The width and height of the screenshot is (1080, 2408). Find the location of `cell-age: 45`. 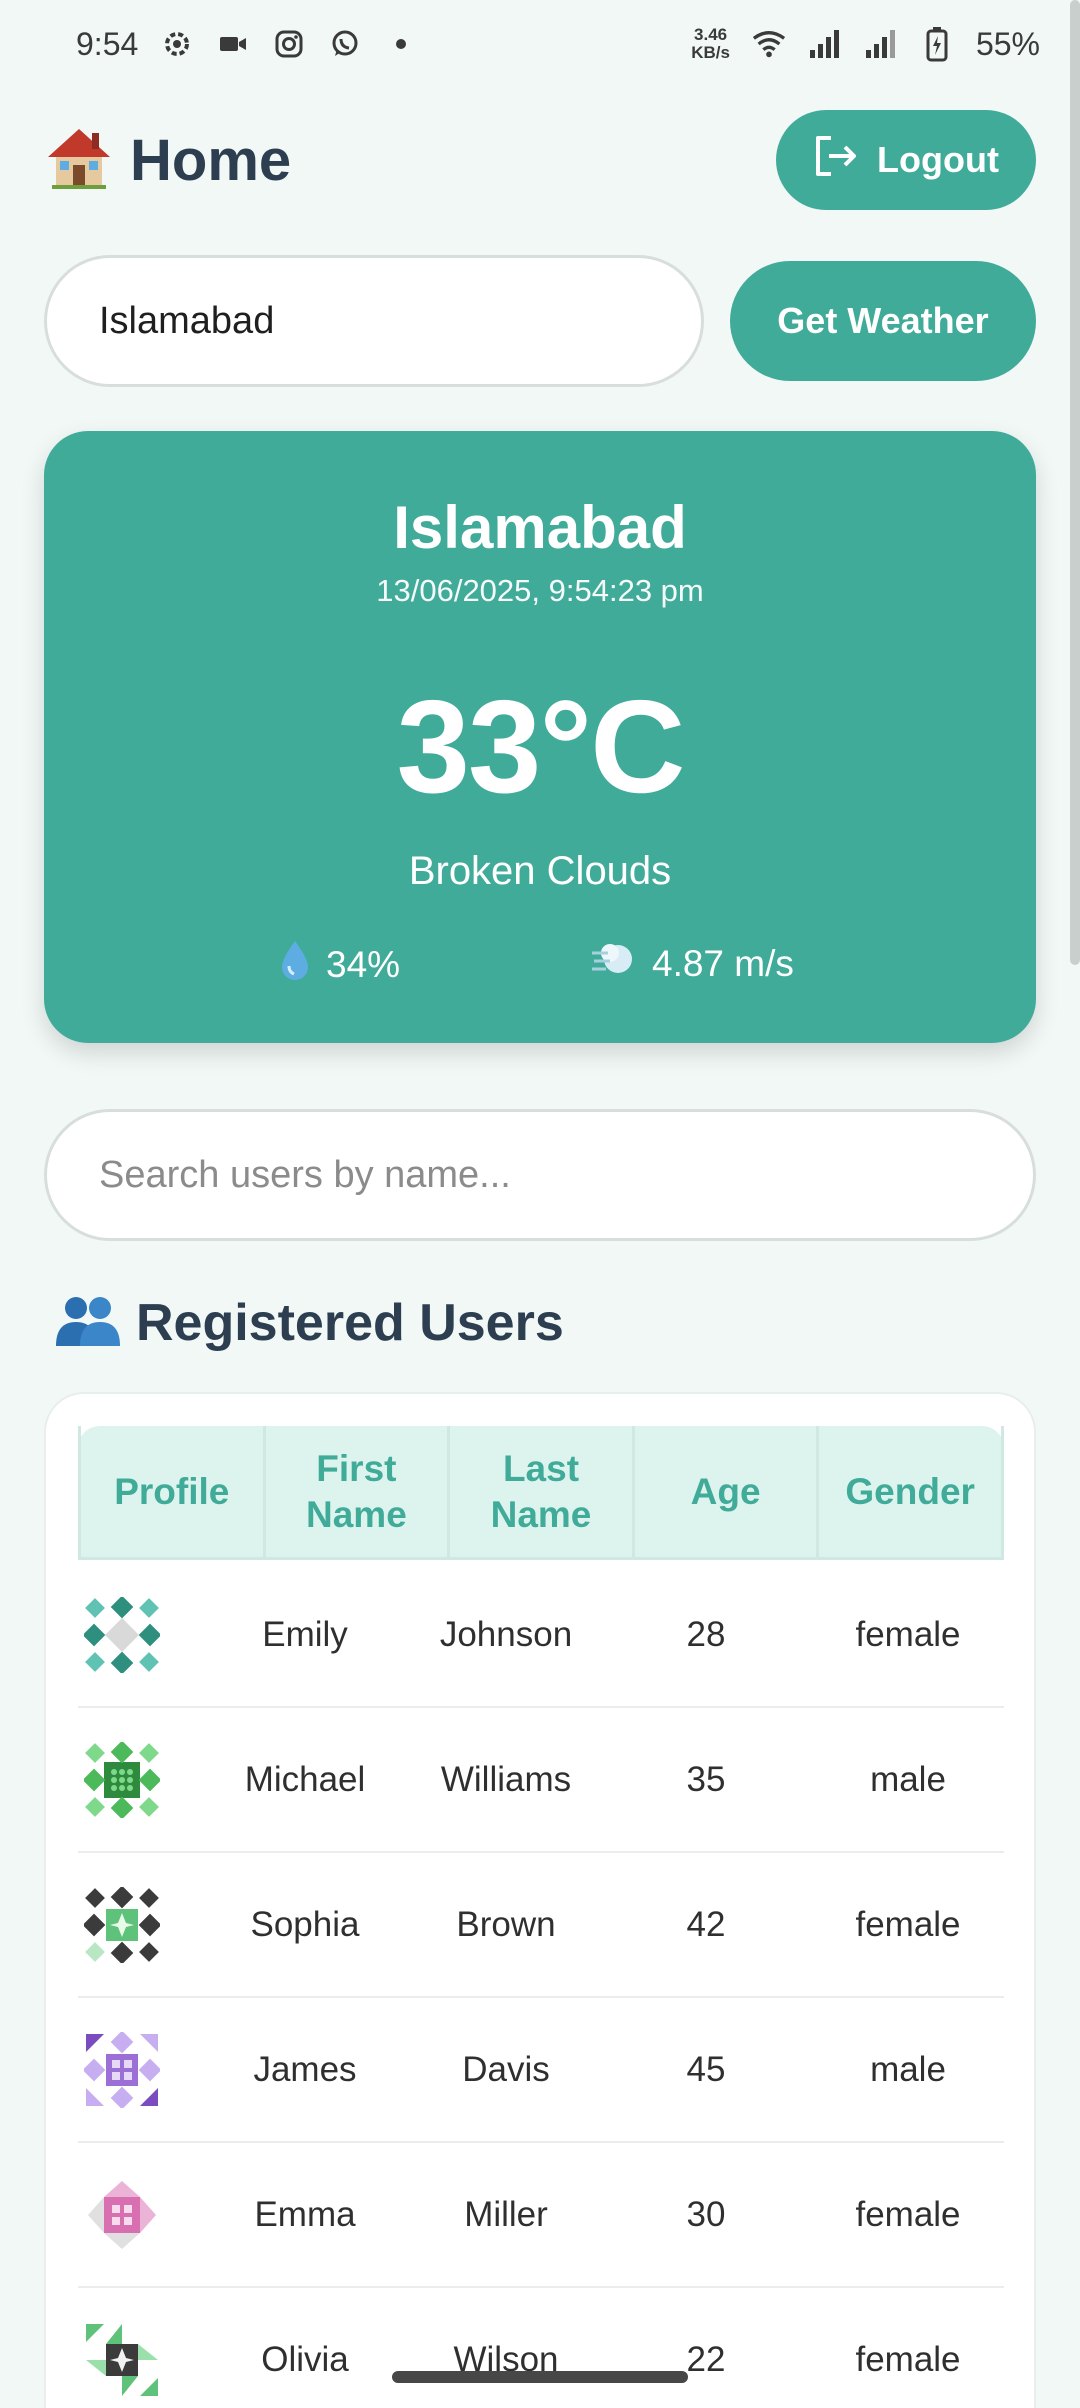

cell-age: 45 is located at coordinates (706, 2069).